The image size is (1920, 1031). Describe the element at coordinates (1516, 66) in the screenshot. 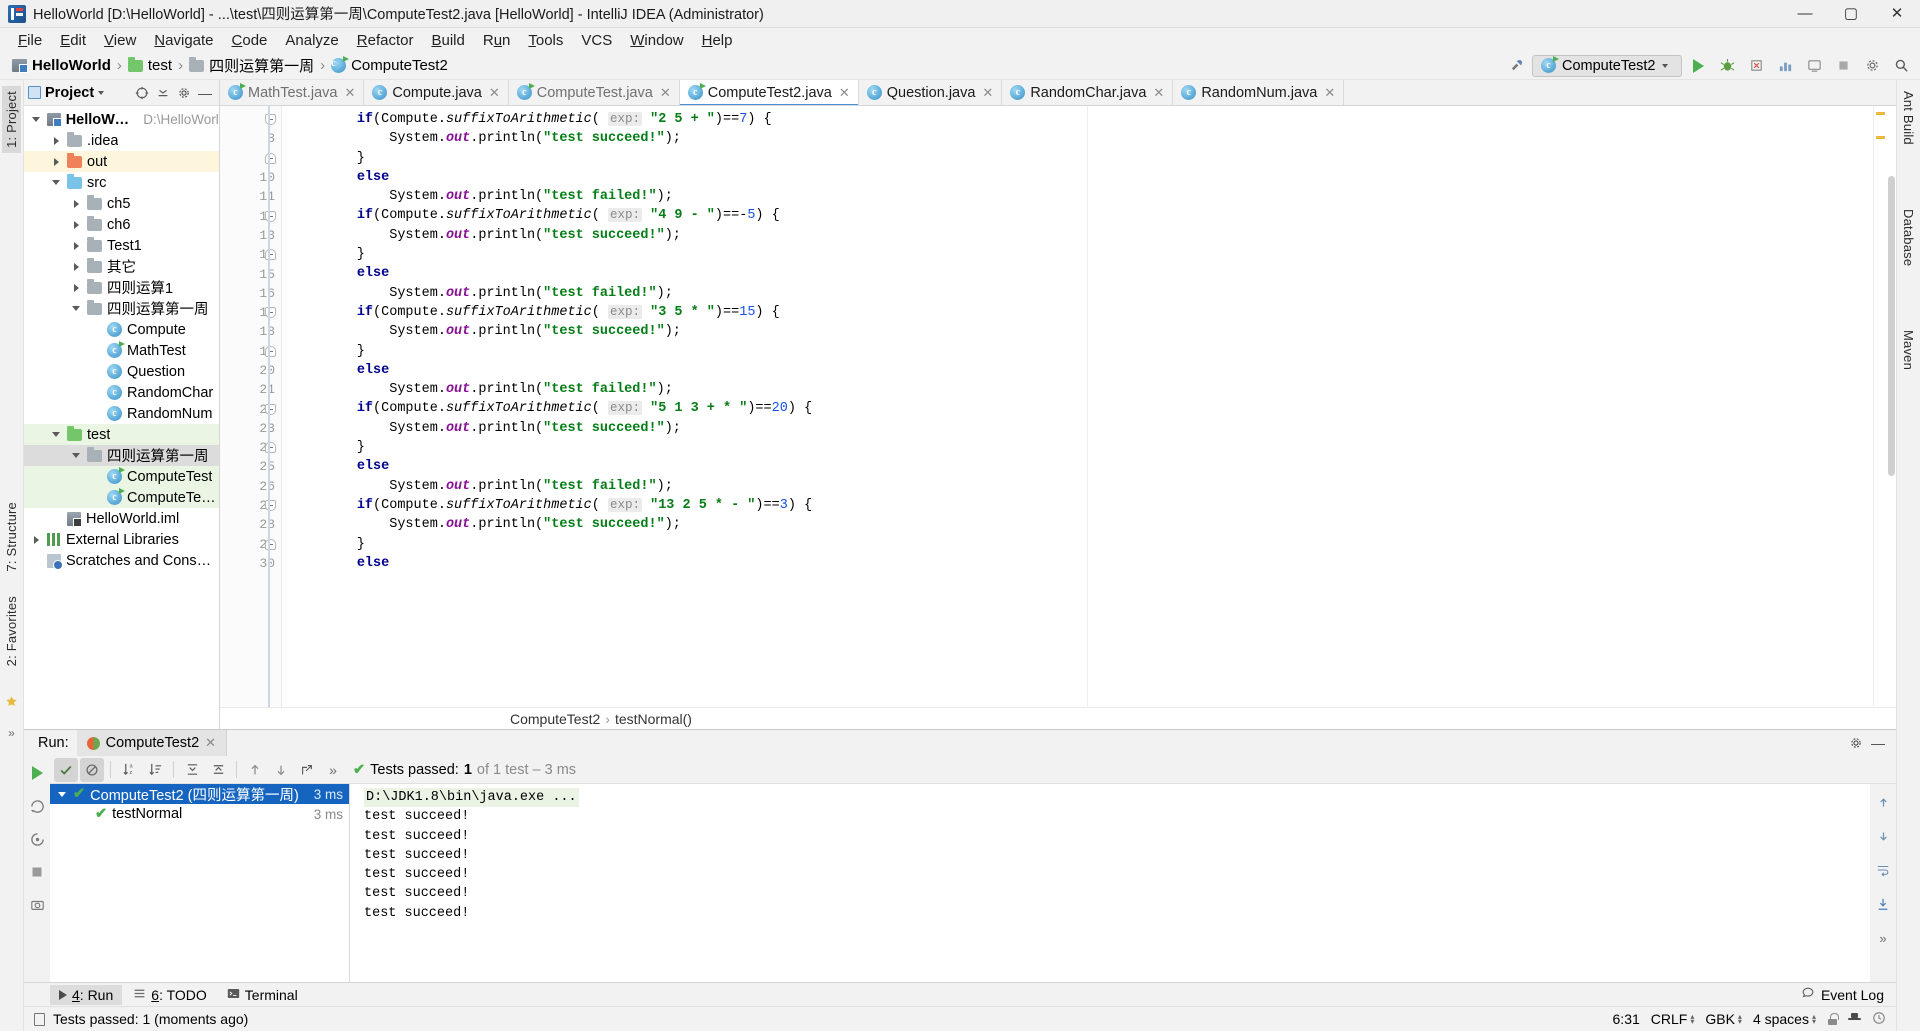

I see `build-hammer-icon` at that location.